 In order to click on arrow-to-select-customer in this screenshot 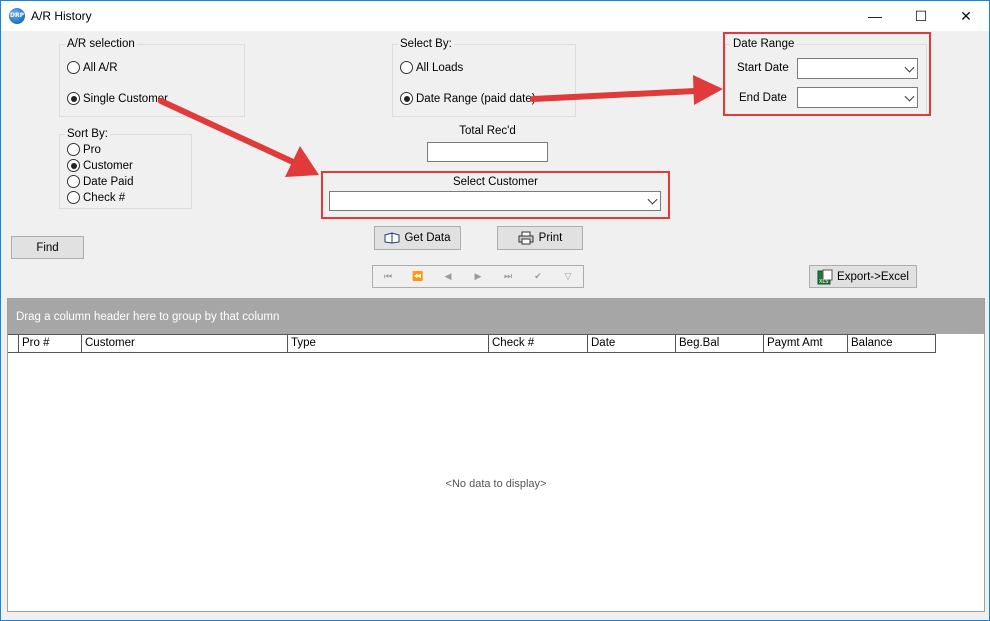, I will do `click(238, 137)`.